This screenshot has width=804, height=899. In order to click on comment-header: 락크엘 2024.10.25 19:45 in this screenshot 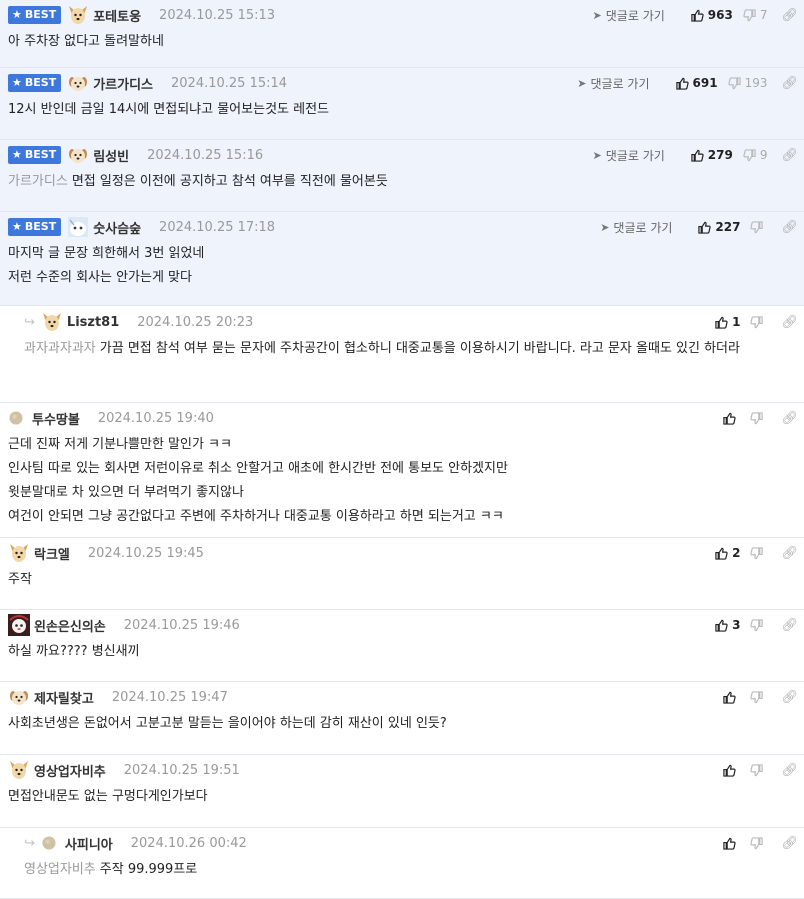, I will do `click(402, 553)`.